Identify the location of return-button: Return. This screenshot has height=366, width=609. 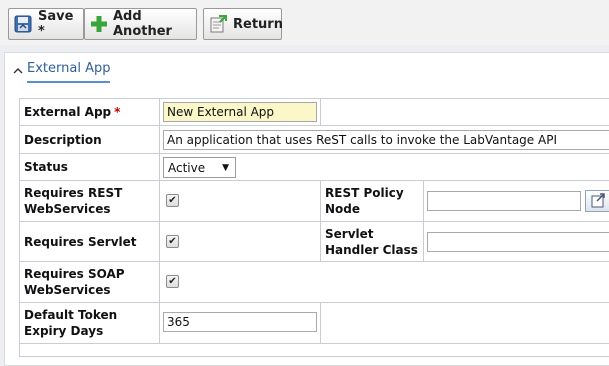
(243, 24).